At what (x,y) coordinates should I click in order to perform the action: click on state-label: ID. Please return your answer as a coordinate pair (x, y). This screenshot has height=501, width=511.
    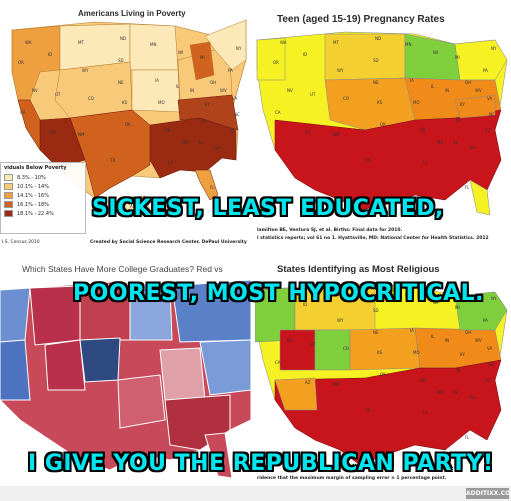
    Looking at the image, I should click on (305, 54).